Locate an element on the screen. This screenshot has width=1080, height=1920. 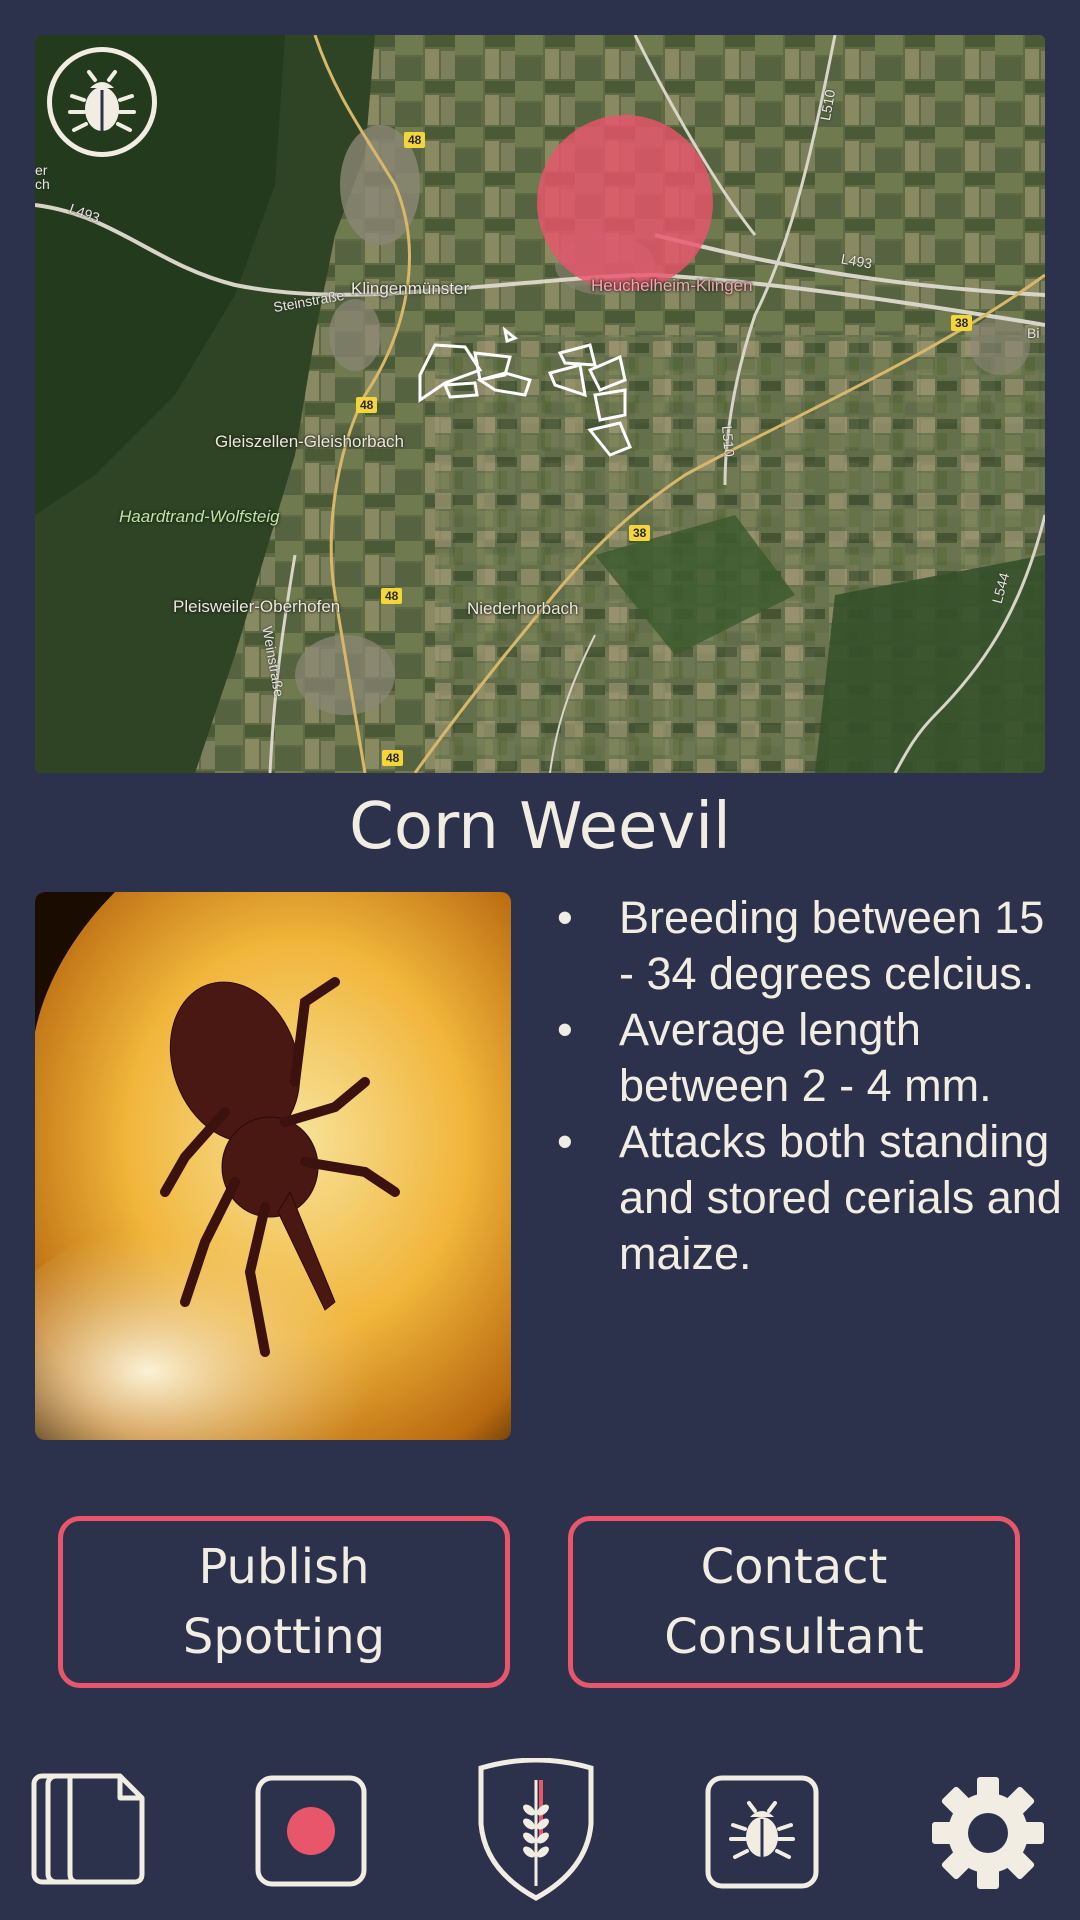
pest-photo is located at coordinates (273, 1166).